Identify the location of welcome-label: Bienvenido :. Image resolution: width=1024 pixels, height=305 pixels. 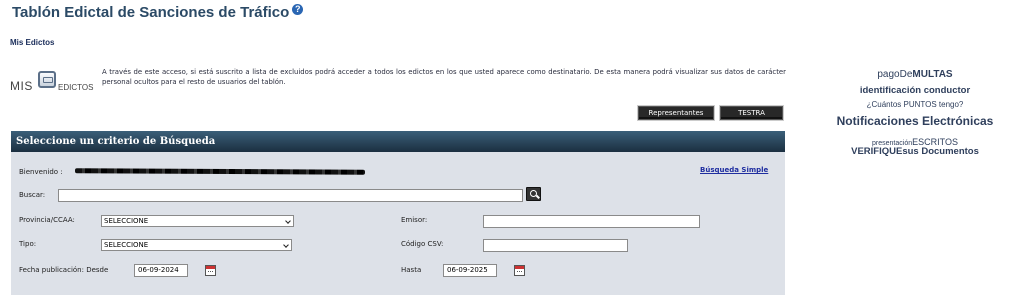
(41, 172).